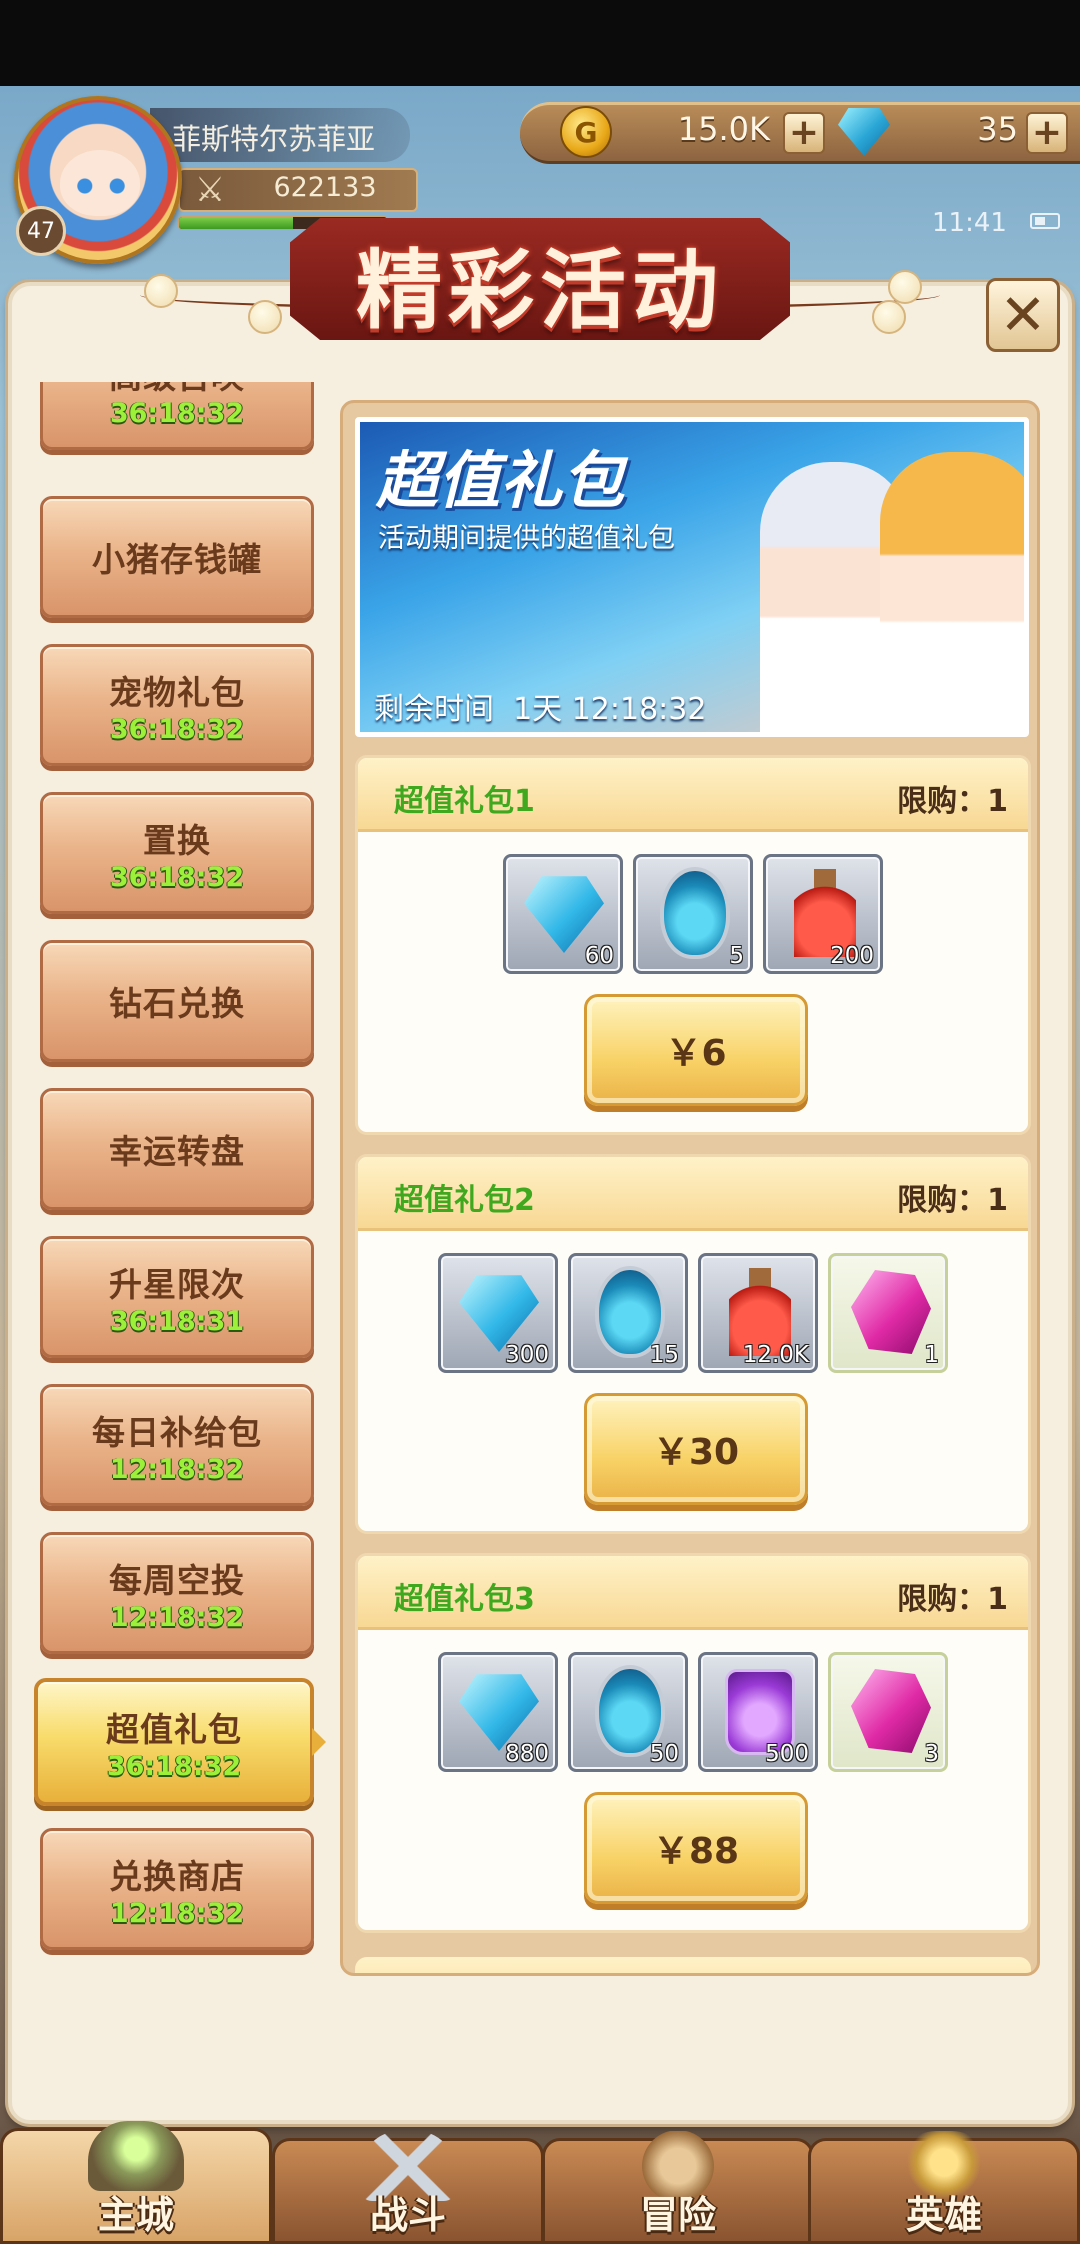 The width and height of the screenshot is (1080, 2244). I want to click on reward-item-diamond: 60, so click(563, 914).